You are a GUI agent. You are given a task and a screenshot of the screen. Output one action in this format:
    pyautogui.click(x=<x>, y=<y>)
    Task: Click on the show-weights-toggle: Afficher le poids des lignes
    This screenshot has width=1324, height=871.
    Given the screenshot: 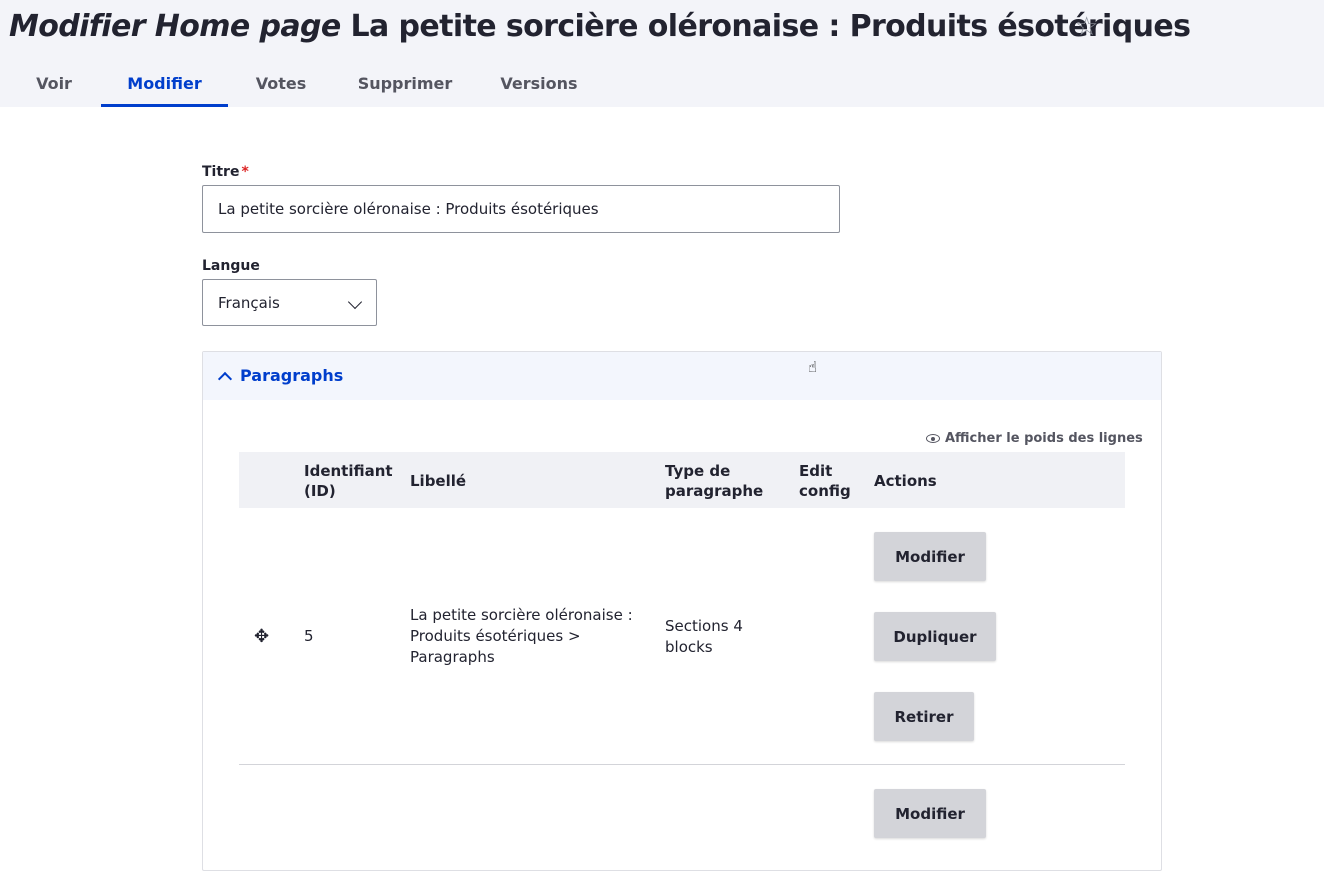 What is the action you would take?
    pyautogui.click(x=1034, y=438)
    